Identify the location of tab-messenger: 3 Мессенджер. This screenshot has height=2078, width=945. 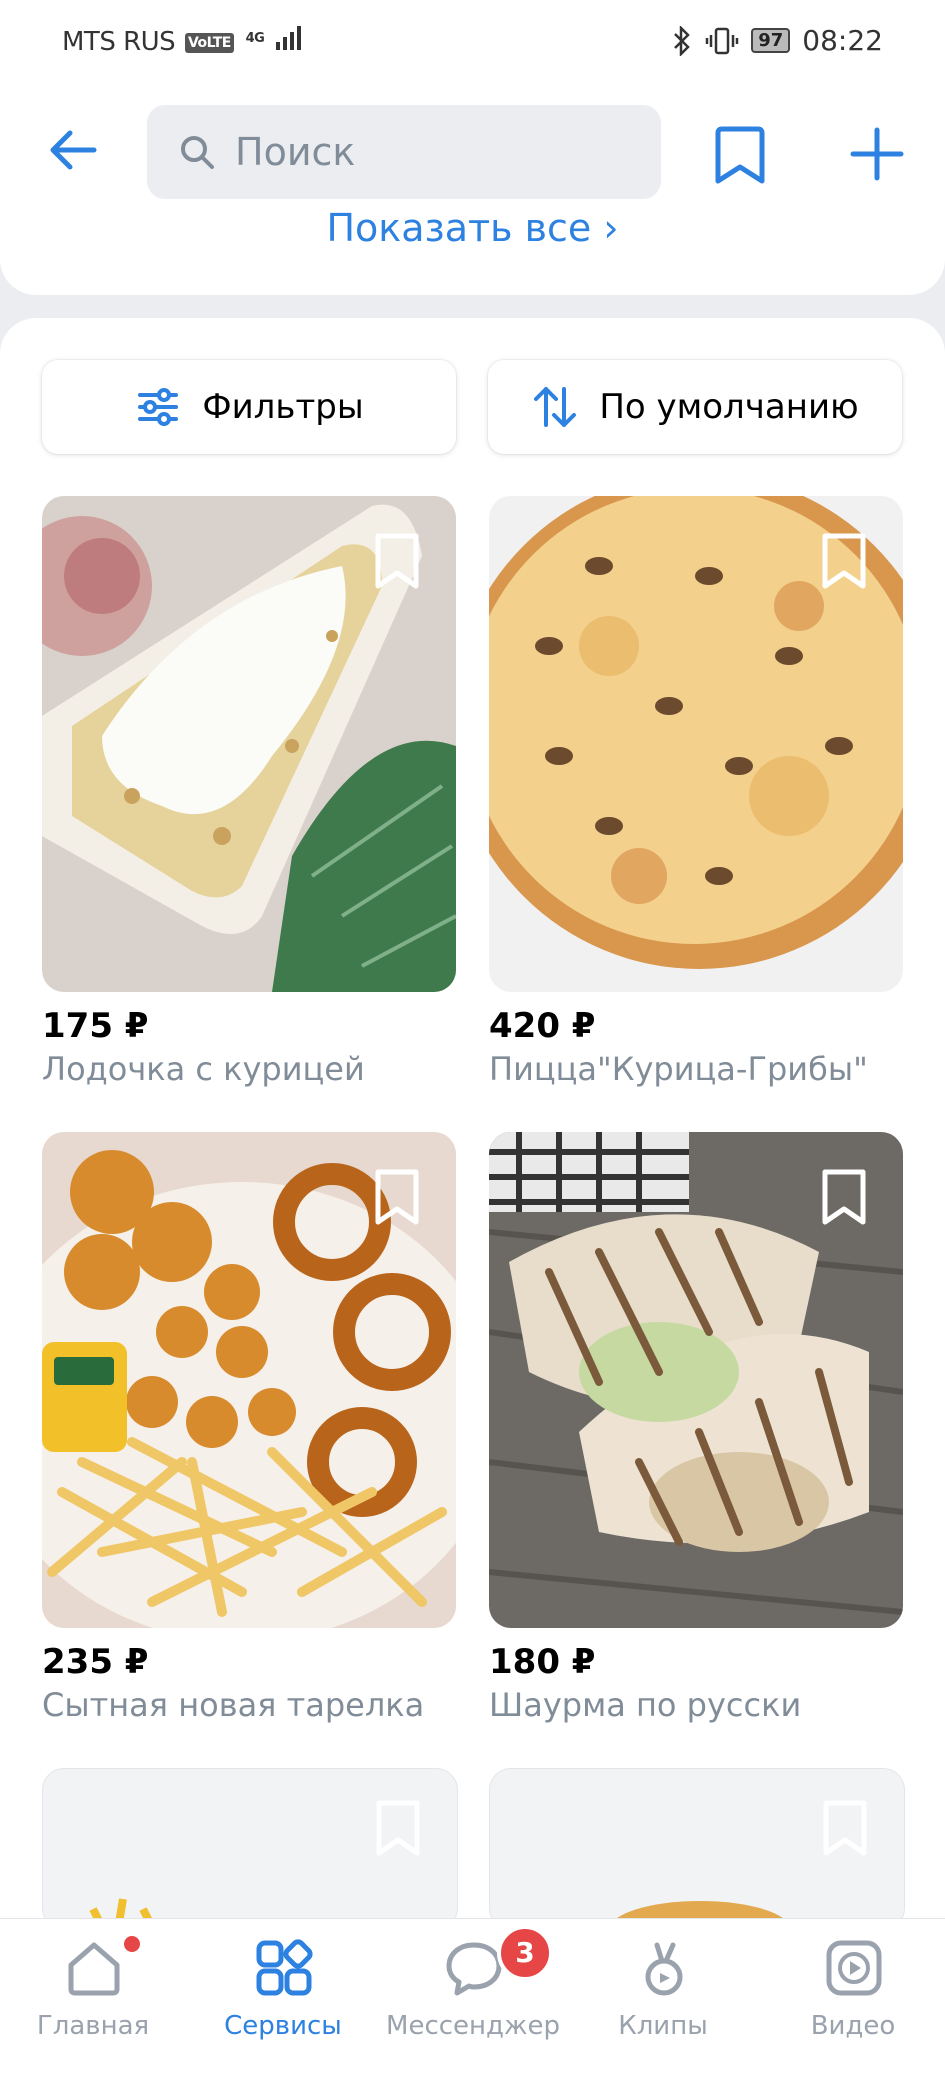
(473, 1984).